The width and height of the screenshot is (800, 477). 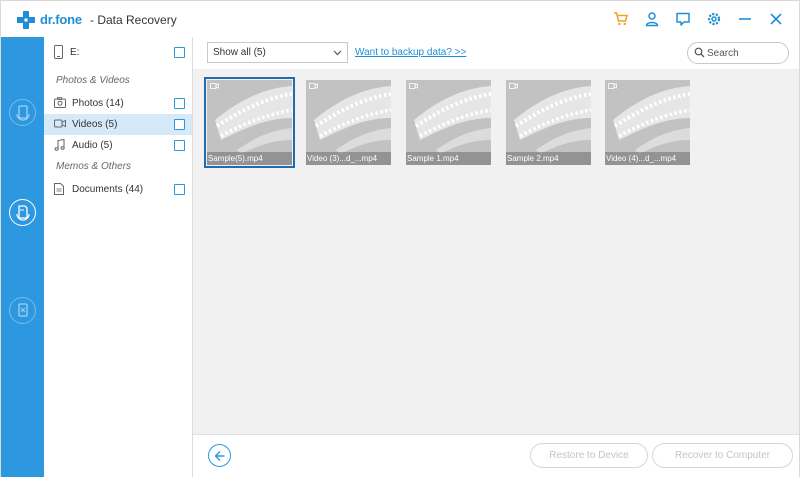 What do you see at coordinates (60, 123) in the screenshot?
I see `video-icon` at bounding box center [60, 123].